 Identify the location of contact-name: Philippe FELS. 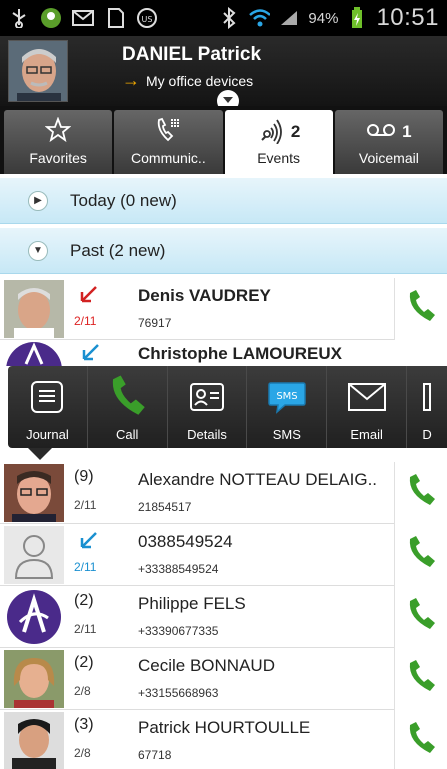
(192, 603).